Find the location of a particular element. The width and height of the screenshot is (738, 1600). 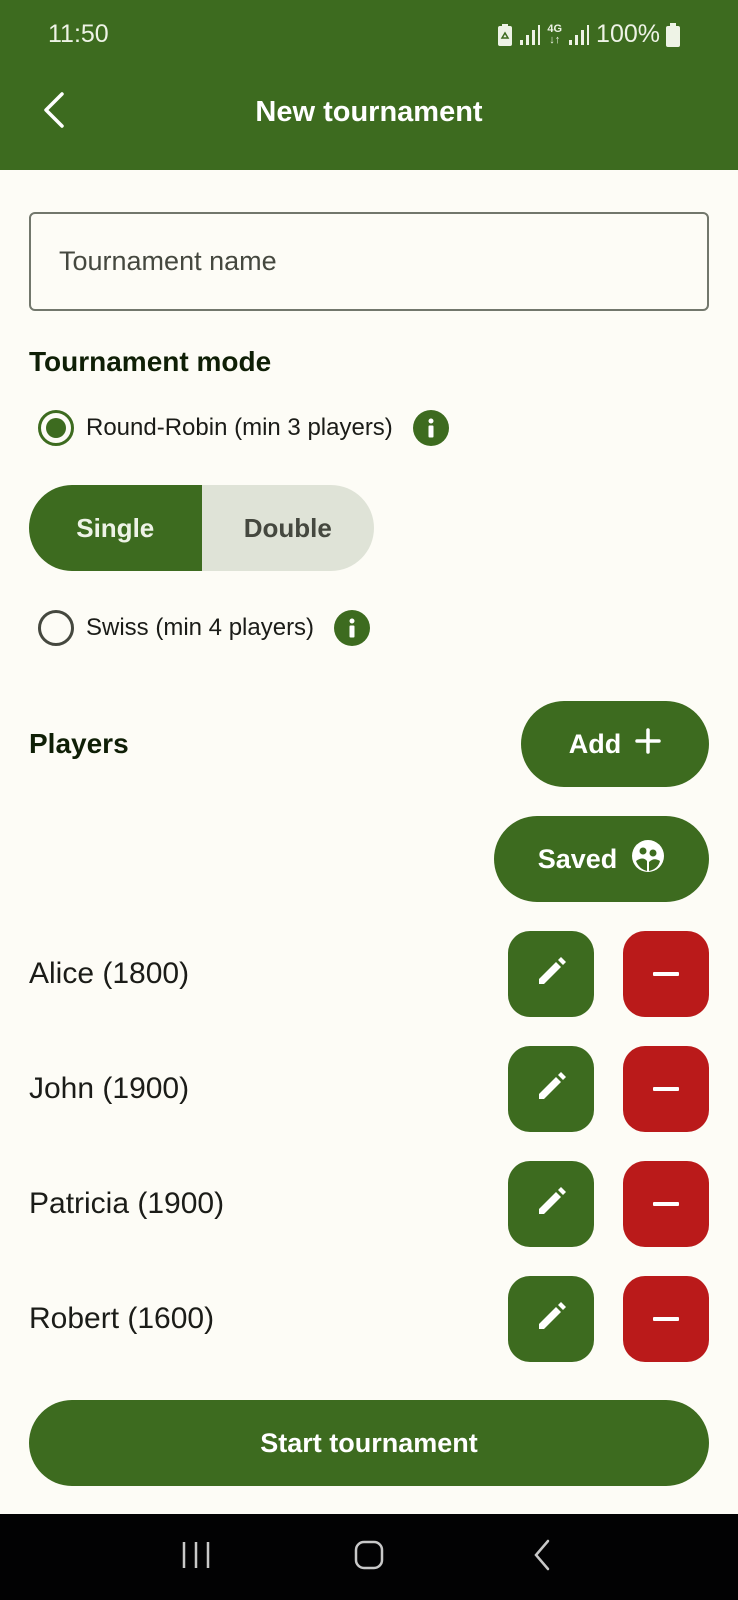

system-back-button is located at coordinates (542, 1557).